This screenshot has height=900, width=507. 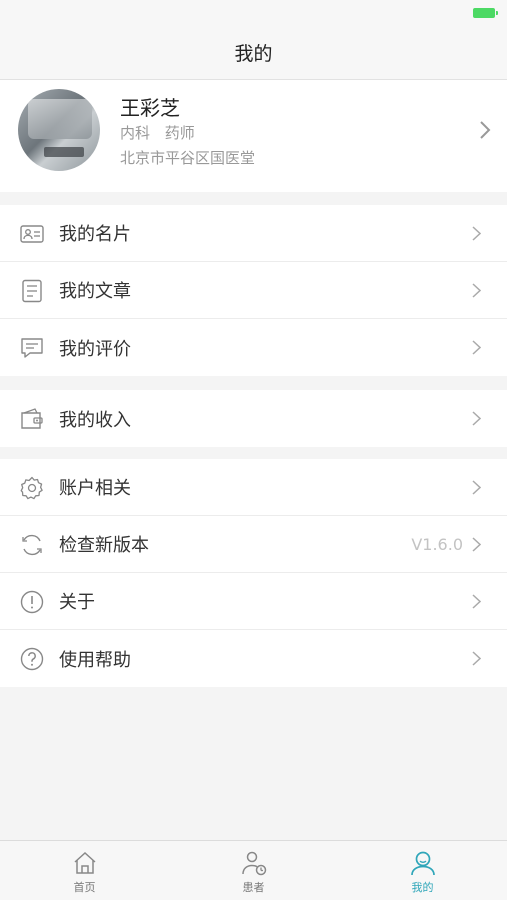 What do you see at coordinates (95, 291) in the screenshot?
I see `menu-label: 我的文章` at bounding box center [95, 291].